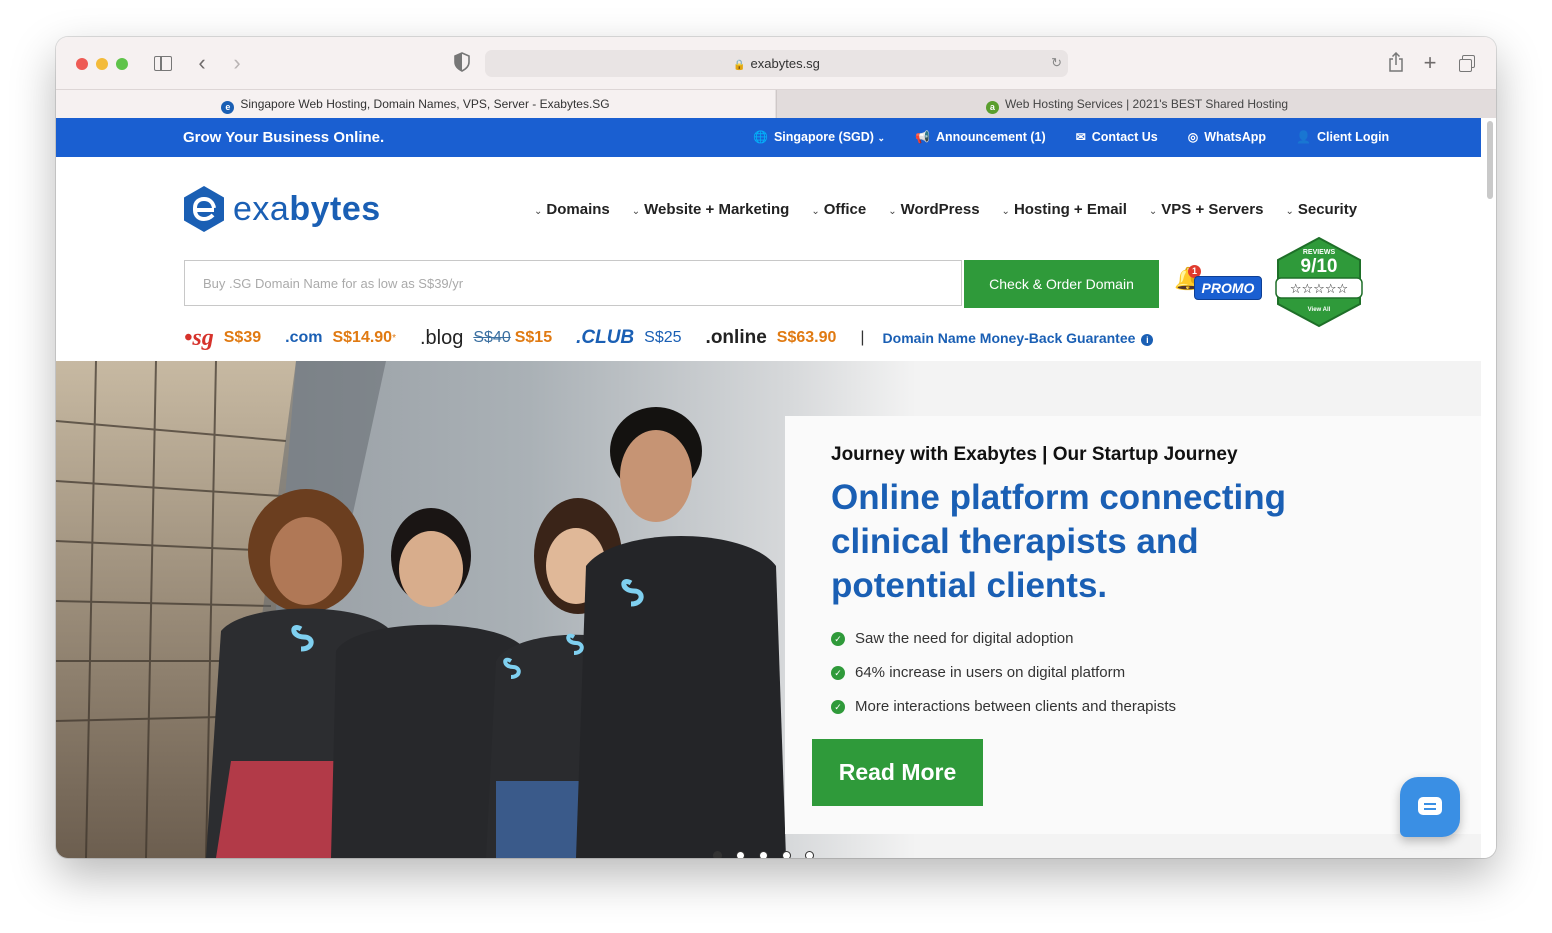  What do you see at coordinates (1342, 137) in the screenshot?
I see `client-login-link: 👤 Client Login` at bounding box center [1342, 137].